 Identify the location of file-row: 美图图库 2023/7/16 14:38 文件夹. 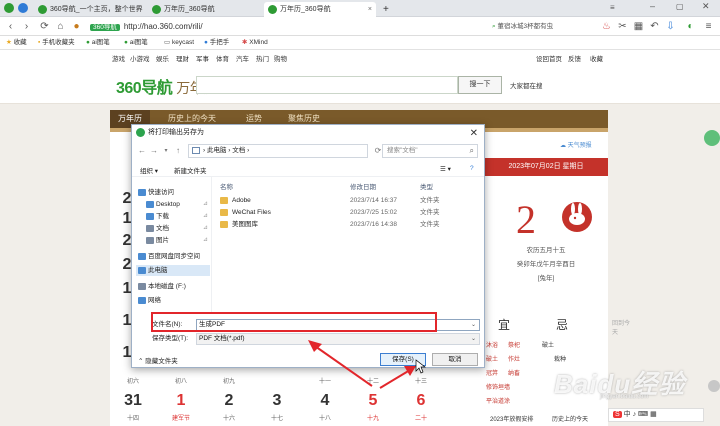
(345, 224).